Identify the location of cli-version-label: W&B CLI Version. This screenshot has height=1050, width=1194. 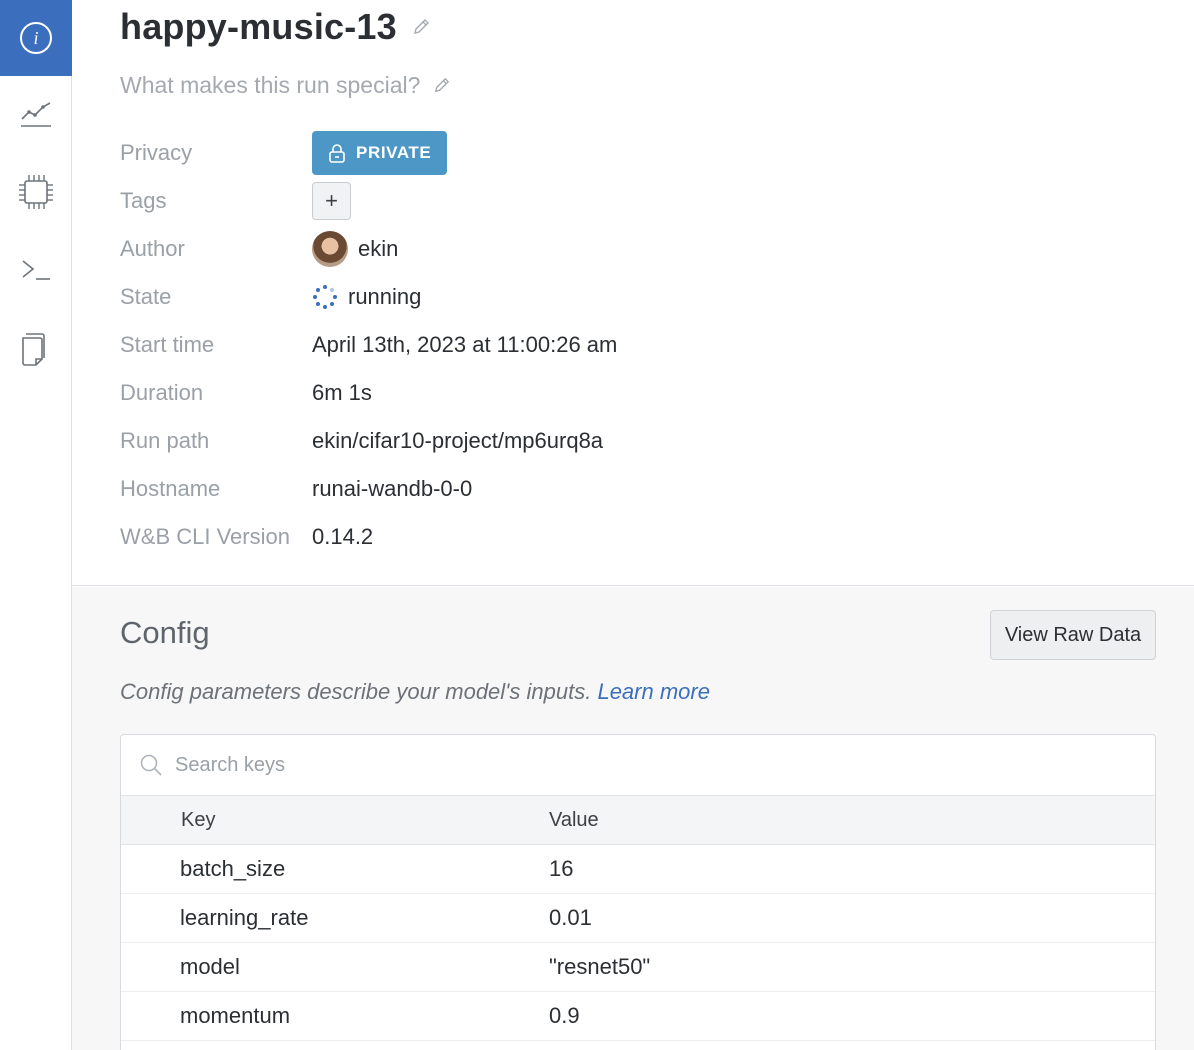
(205, 536).